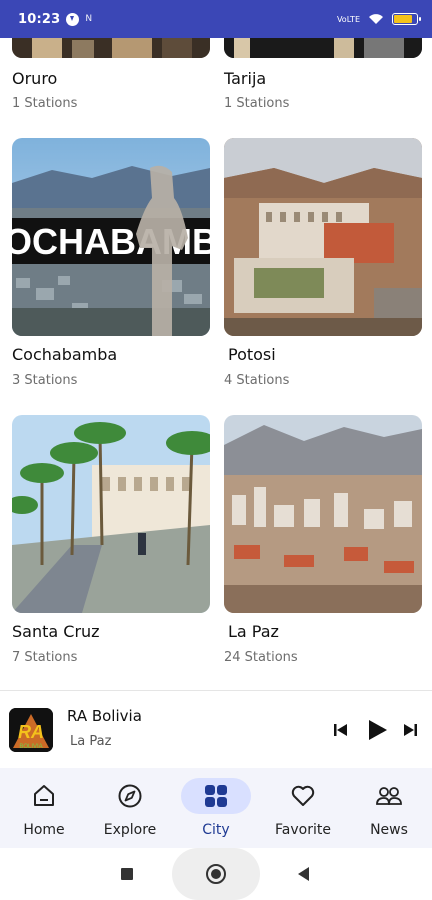 This screenshot has height=900, width=432. I want to click on system-navigation-bar, so click(216, 874).